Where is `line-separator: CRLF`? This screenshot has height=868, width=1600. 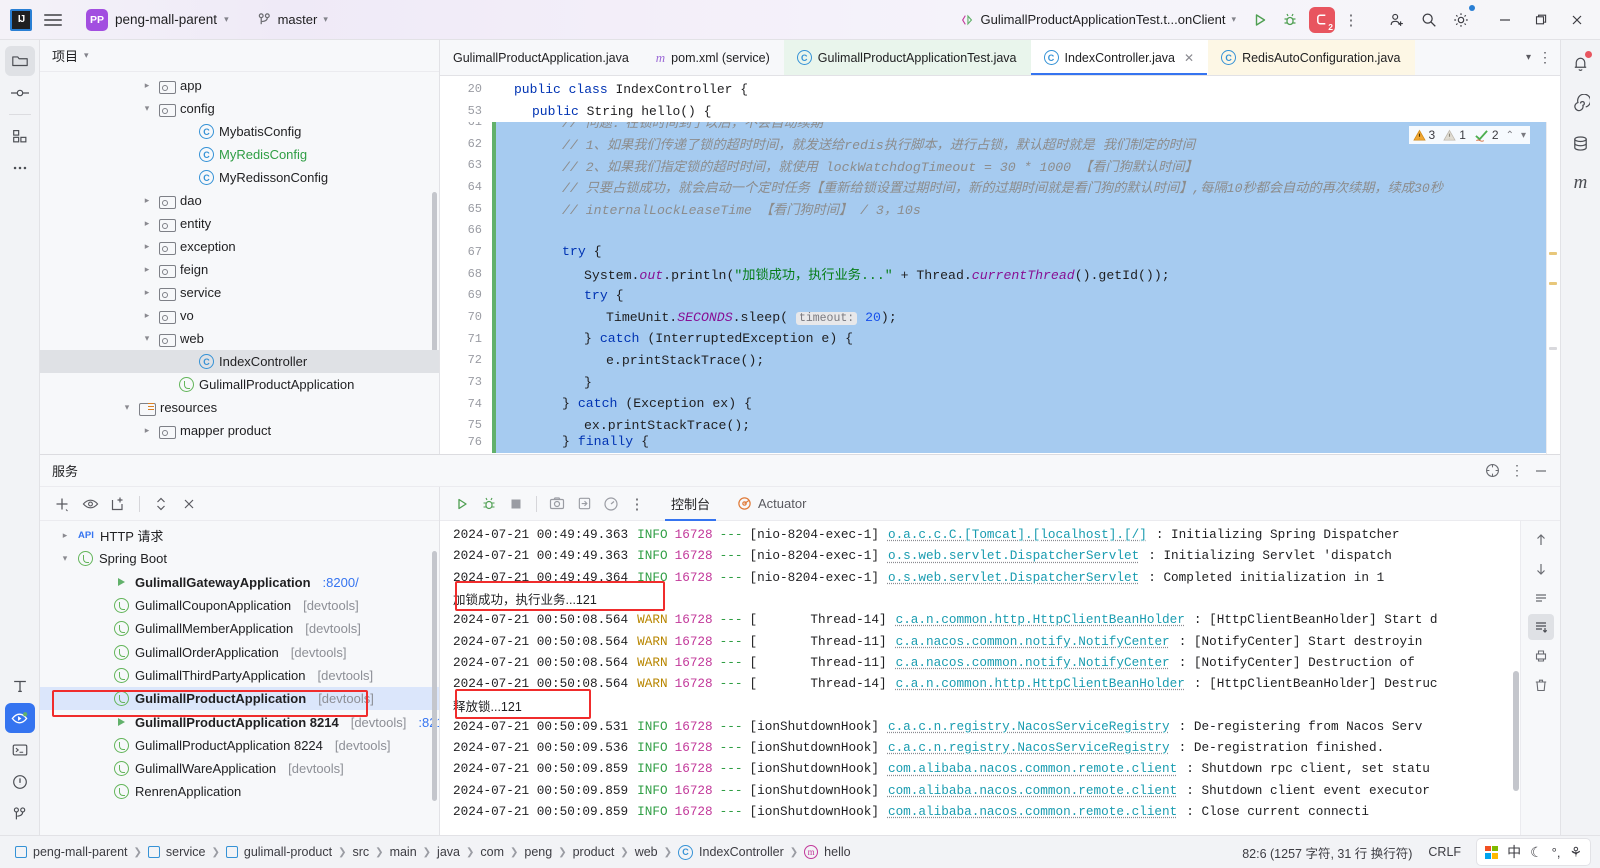
line-separator: CRLF is located at coordinates (1444, 852).